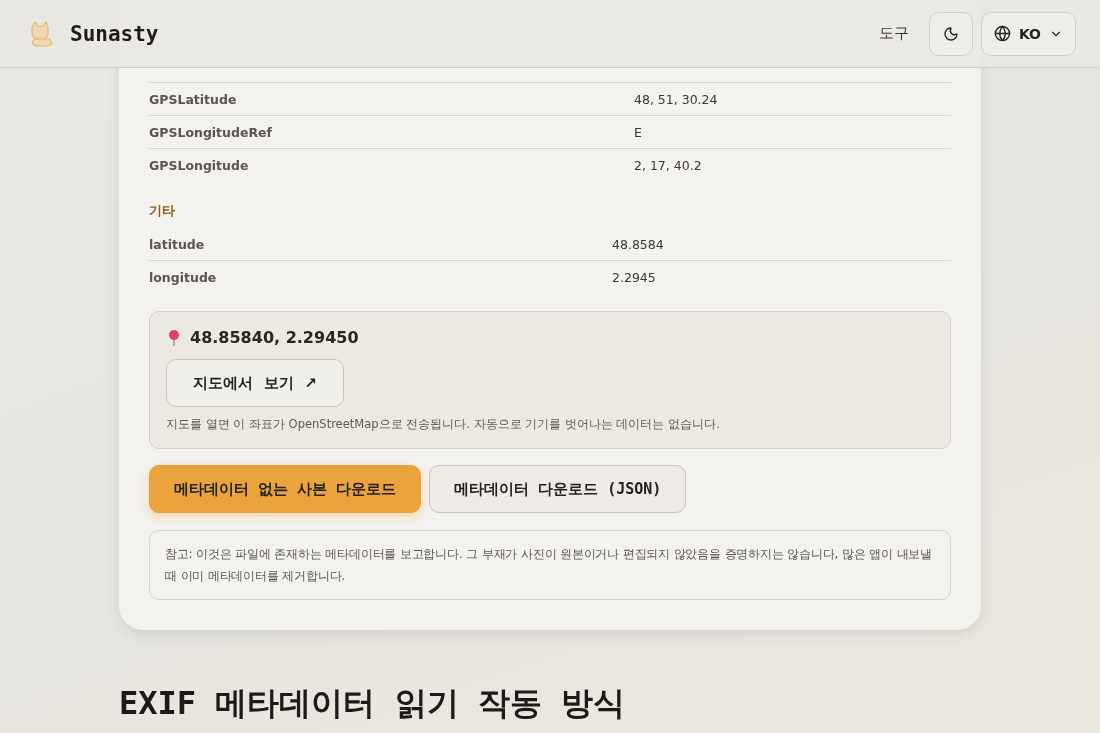  I want to click on field-name: GPSLongitudeRef, so click(211, 132).